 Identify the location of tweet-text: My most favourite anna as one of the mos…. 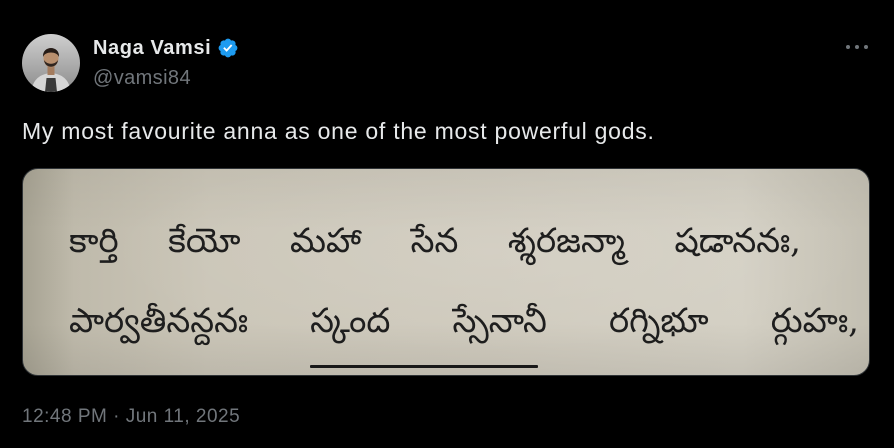
(338, 131).